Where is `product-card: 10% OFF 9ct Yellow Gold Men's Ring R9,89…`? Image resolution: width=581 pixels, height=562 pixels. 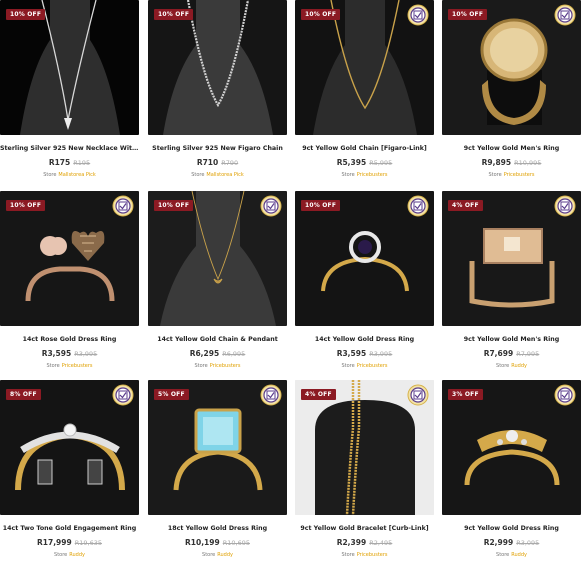
product-card: 10% OFF 9ct Yellow Gold Men's Ring R9,89… is located at coordinates (511, 91).